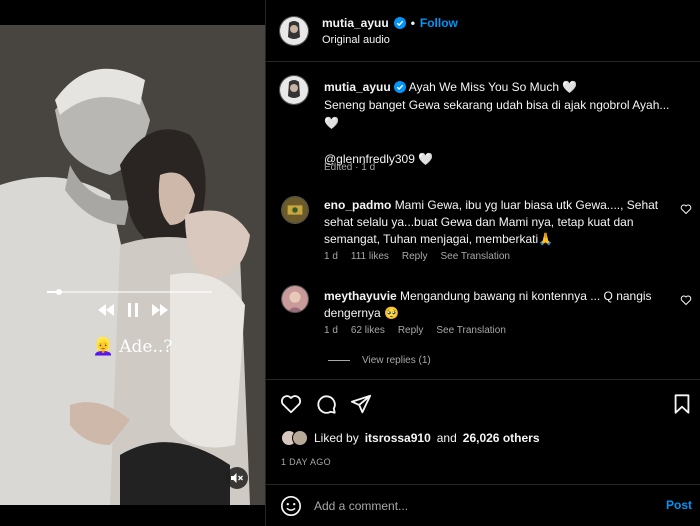 This screenshot has height=526, width=700. I want to click on rewind-icon, so click(106, 310).